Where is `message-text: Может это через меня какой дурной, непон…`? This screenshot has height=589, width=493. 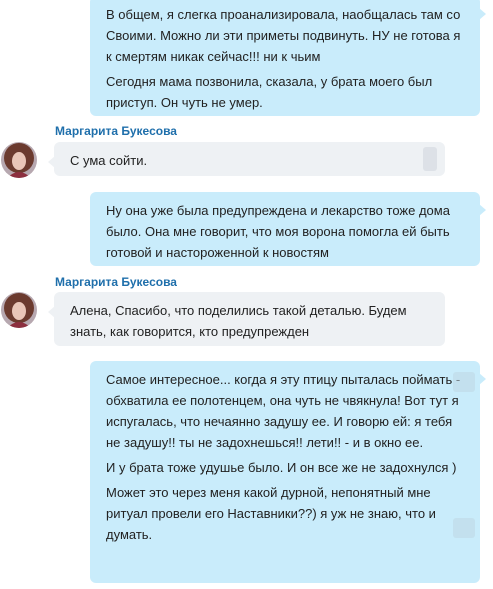 message-text: Может это через меня какой дурной, непон… is located at coordinates (271, 513).